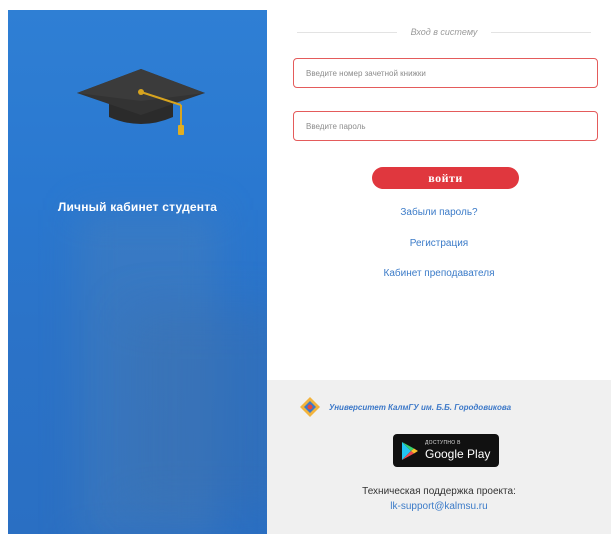 The width and height of the screenshot is (611, 534). I want to click on background-blur, so click(197, 410).